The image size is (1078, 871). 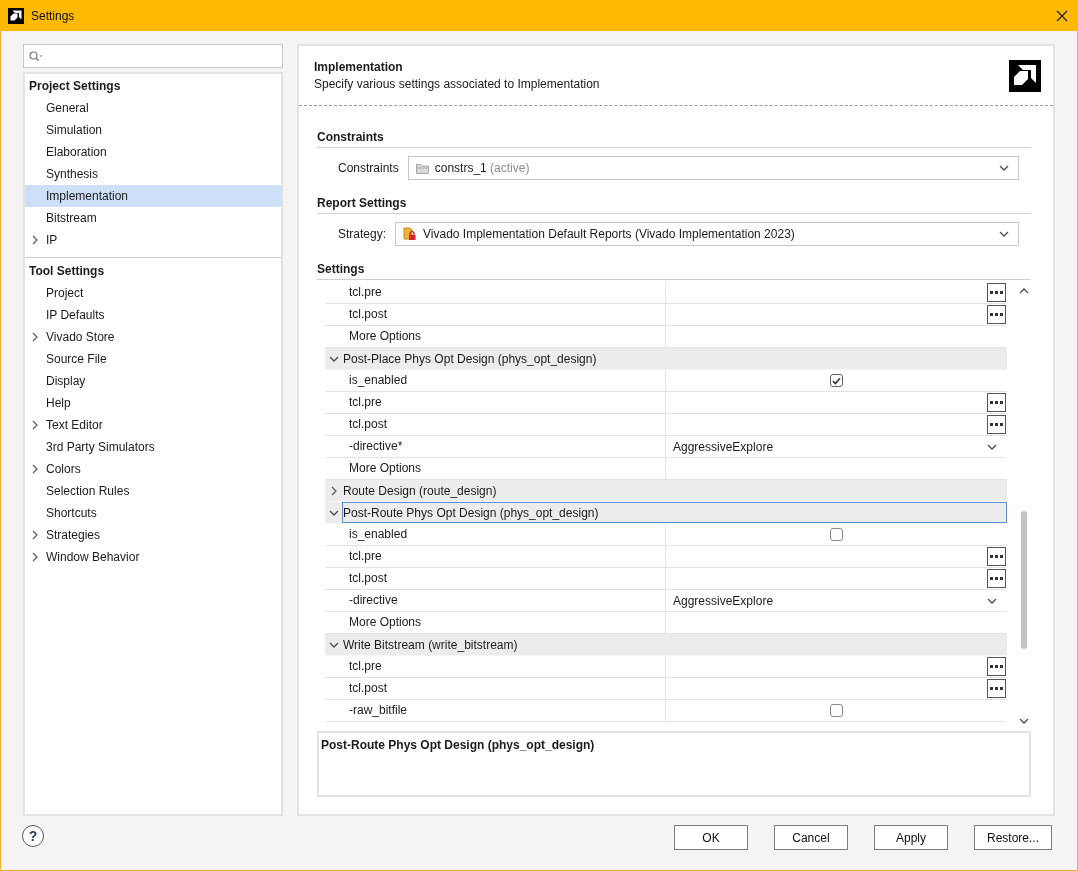 I want to click on chevron-up-icon, so click(x=1024, y=291).